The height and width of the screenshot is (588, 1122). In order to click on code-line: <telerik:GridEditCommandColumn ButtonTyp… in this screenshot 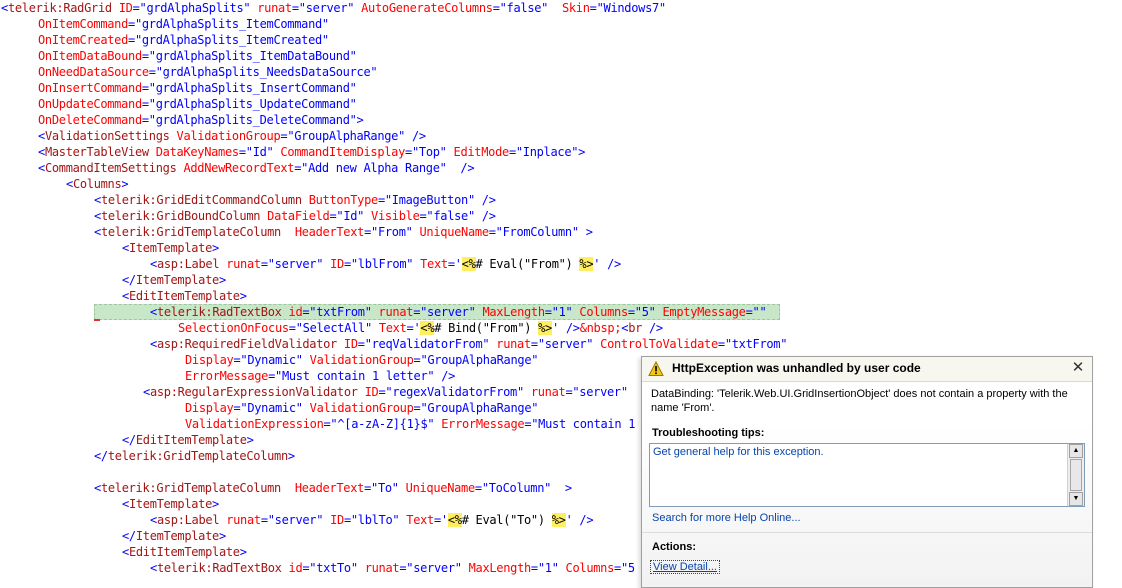, I will do `click(248, 200)`.